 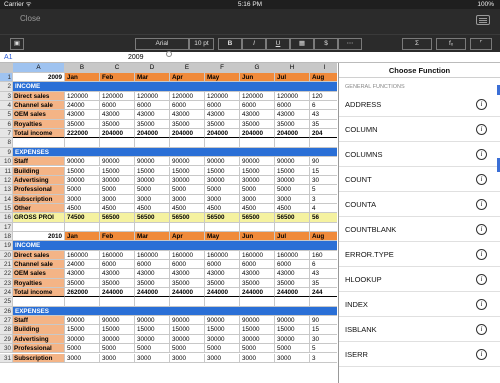 I want to click on row-header: 1, so click(x=6, y=78).